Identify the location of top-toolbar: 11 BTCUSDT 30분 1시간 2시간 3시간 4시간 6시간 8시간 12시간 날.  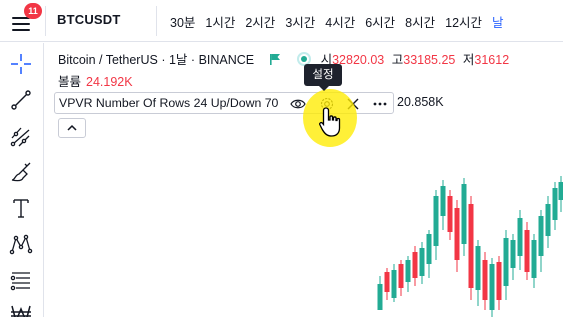
(281, 21).